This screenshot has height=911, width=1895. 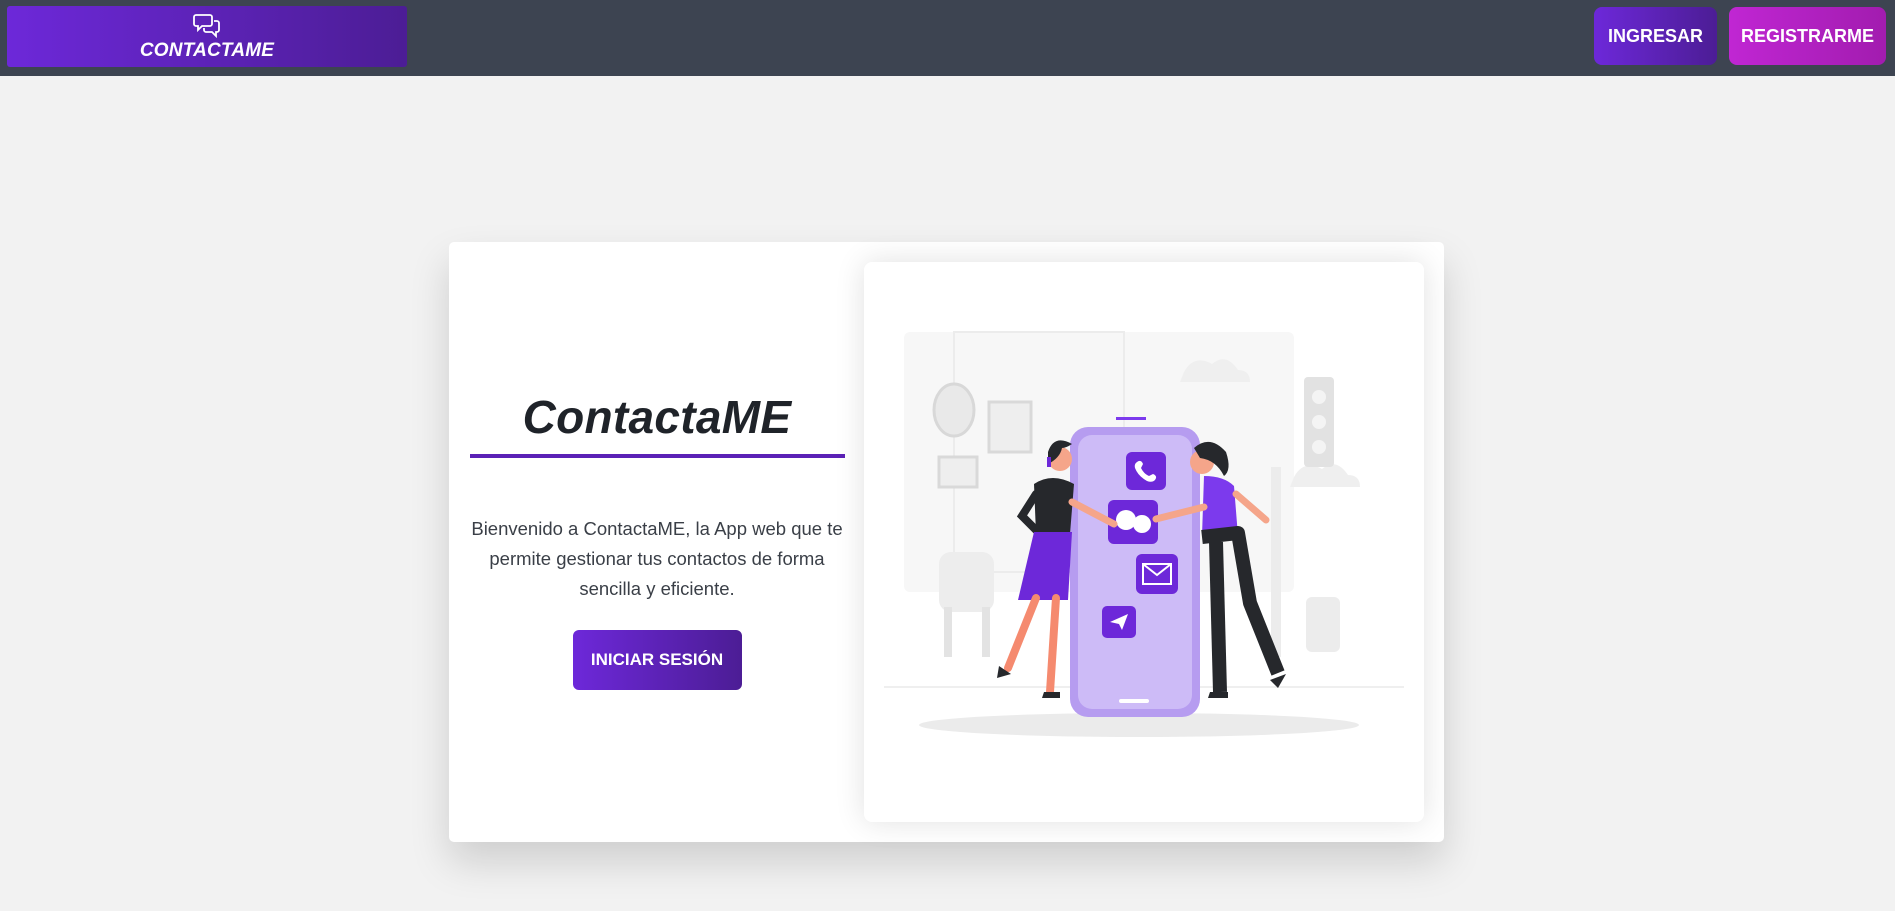 I want to click on brand-logo-link: CONTACTAME, so click(x=207, y=36).